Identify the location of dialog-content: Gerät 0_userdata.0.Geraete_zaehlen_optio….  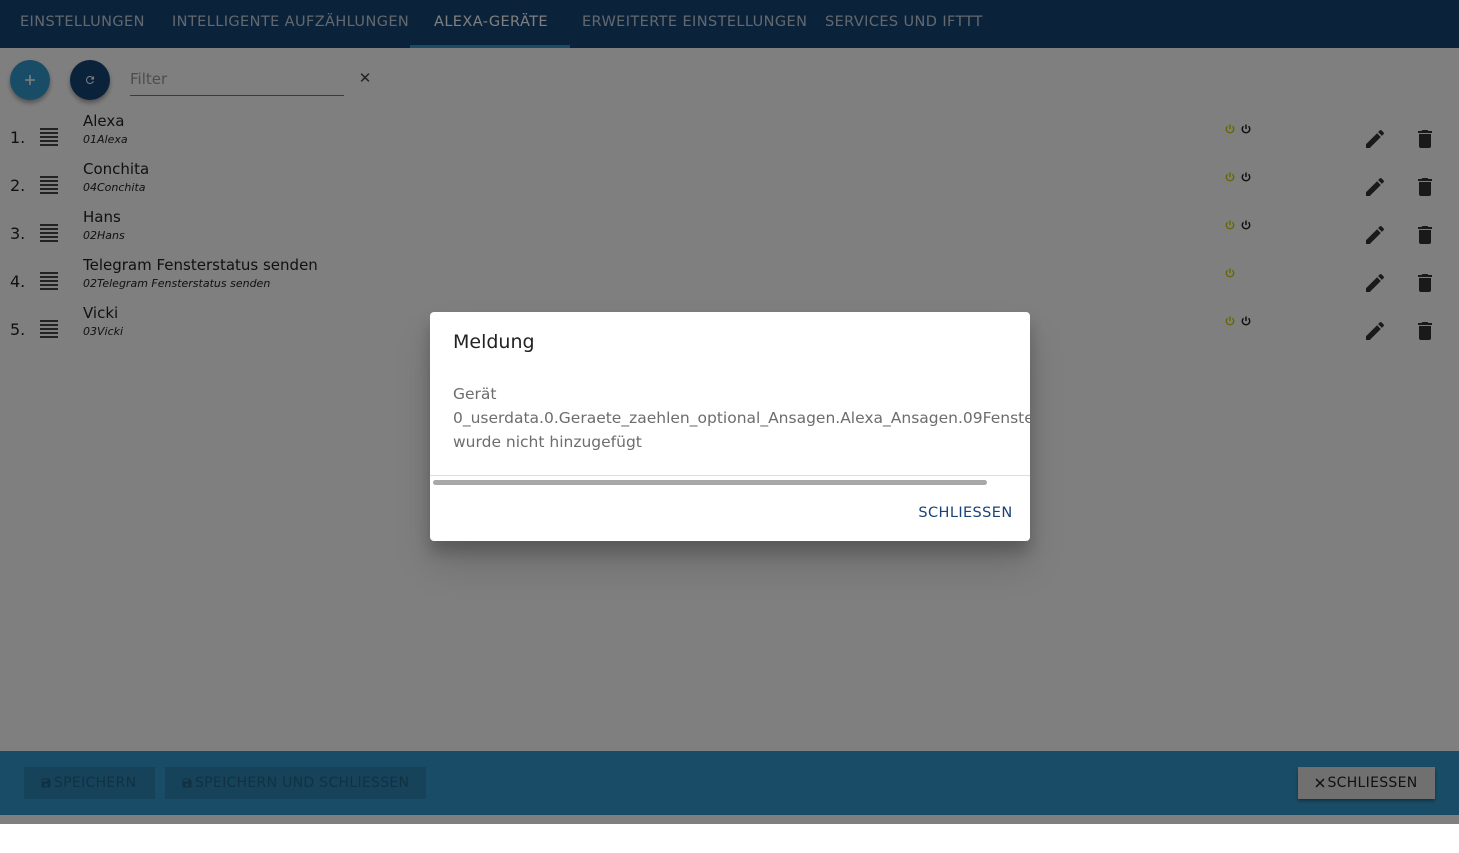
(730, 429).